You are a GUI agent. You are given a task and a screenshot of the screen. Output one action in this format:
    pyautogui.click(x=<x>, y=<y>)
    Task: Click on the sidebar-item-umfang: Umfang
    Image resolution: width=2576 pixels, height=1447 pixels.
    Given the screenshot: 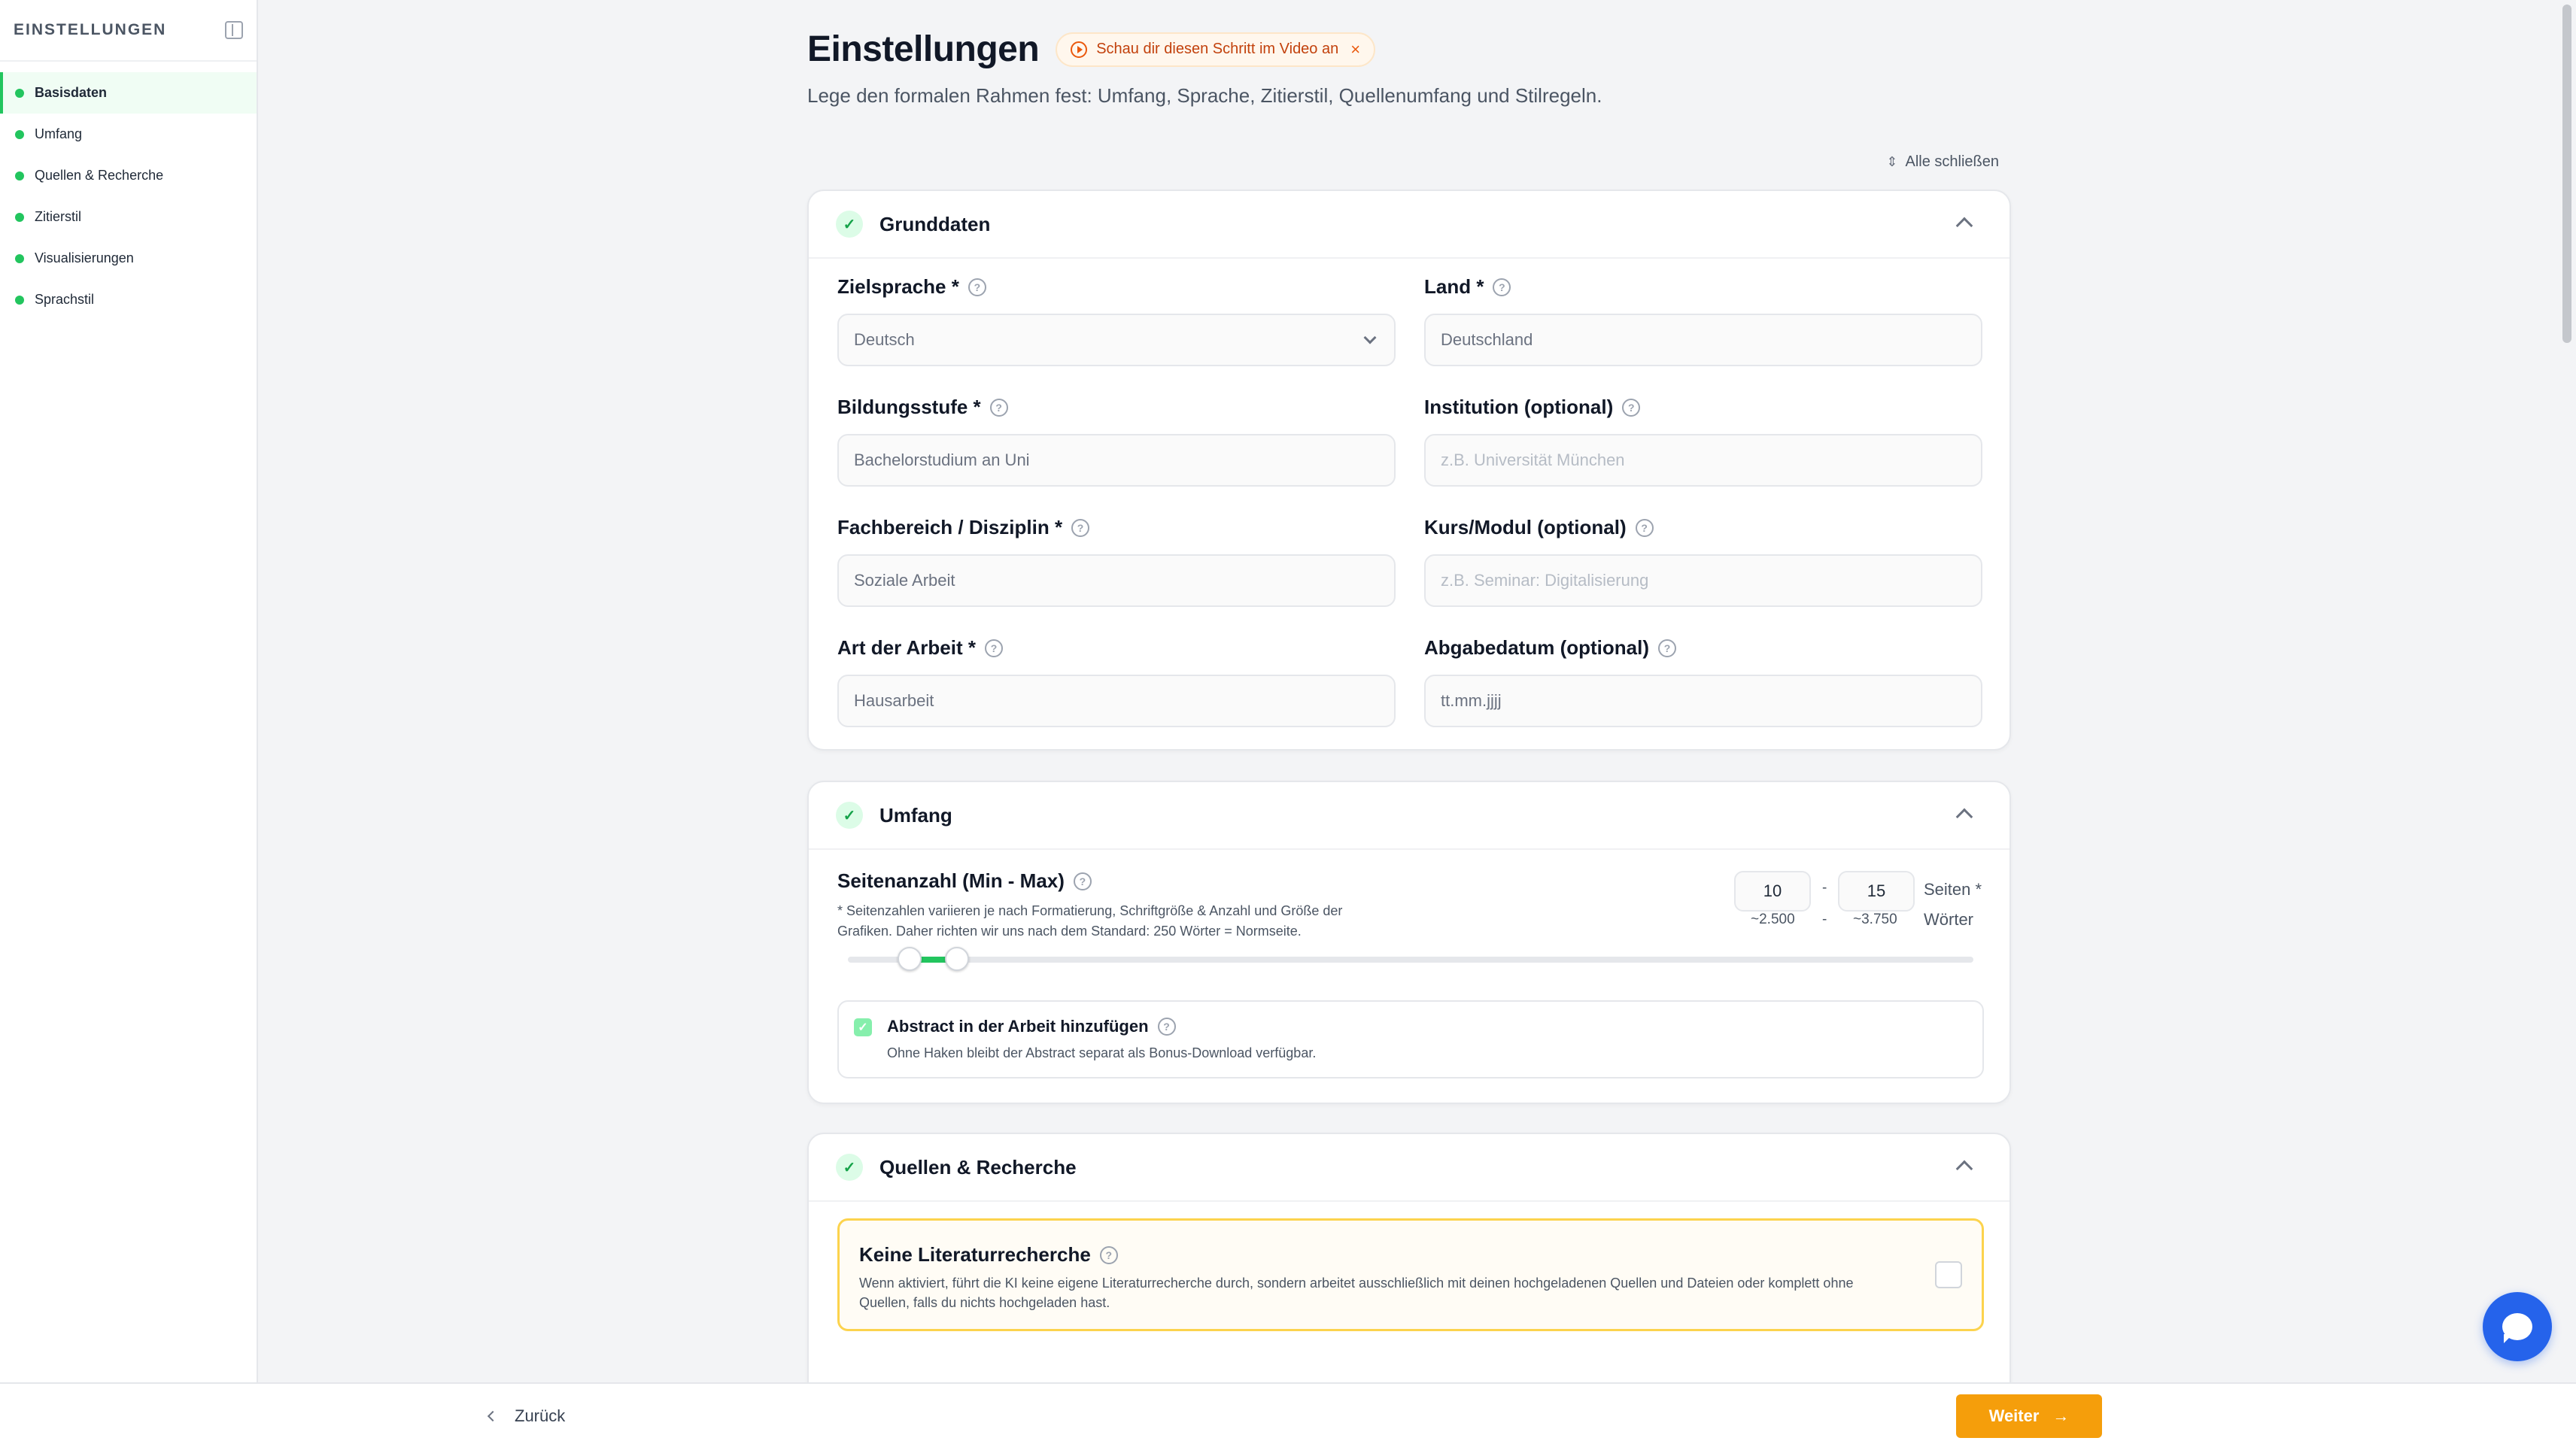 What is the action you would take?
    pyautogui.click(x=128, y=134)
    